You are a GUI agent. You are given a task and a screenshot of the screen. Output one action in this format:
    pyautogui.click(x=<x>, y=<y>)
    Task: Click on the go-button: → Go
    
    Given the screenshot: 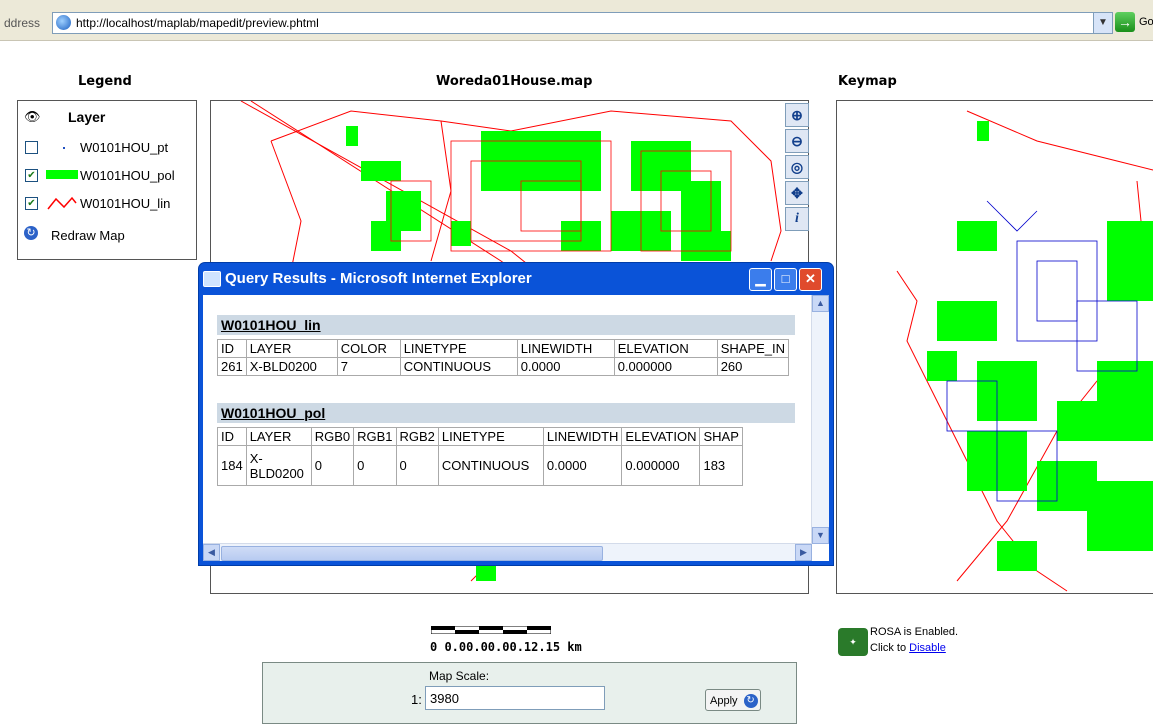 What is the action you would take?
    pyautogui.click(x=1134, y=23)
    